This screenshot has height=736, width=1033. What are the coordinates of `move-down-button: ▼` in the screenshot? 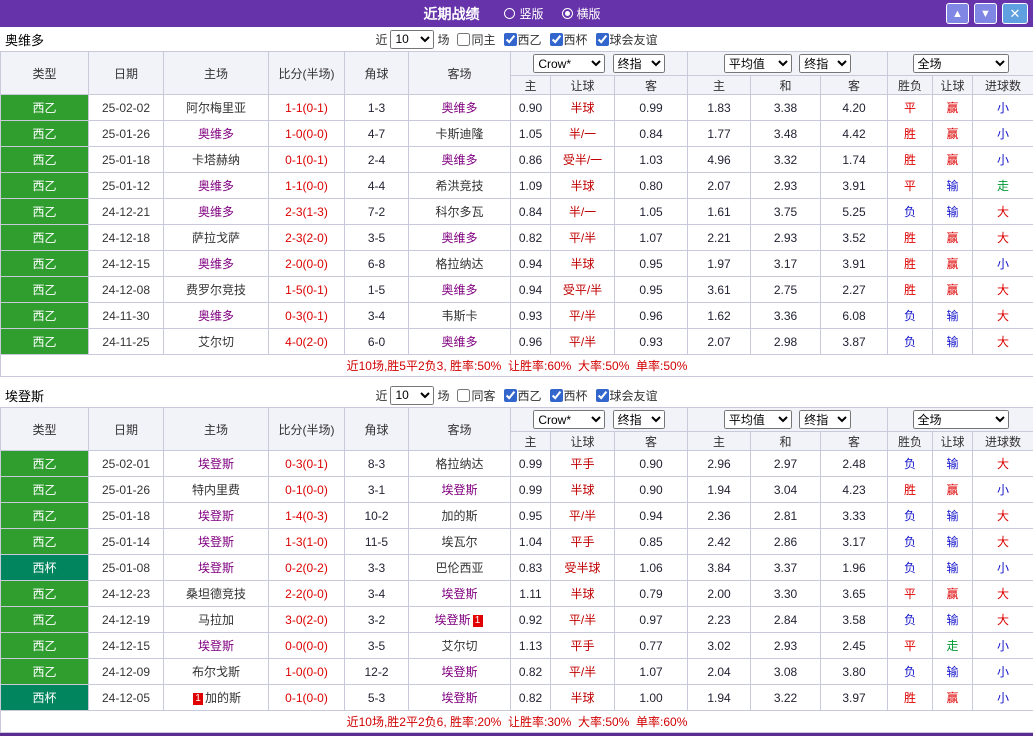 It's located at (985, 13).